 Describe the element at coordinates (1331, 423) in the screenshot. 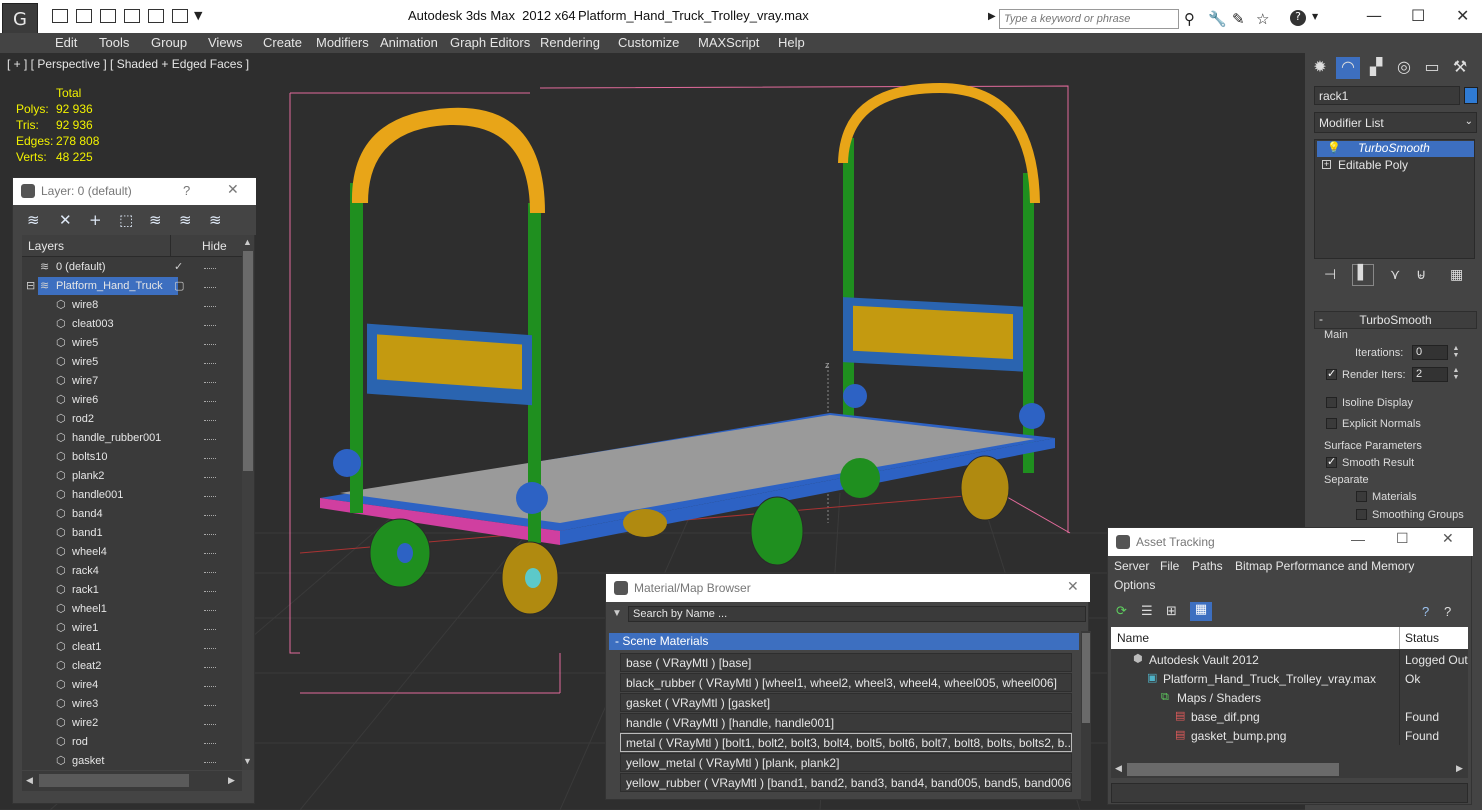

I see `explicit-normals-checkbox` at that location.